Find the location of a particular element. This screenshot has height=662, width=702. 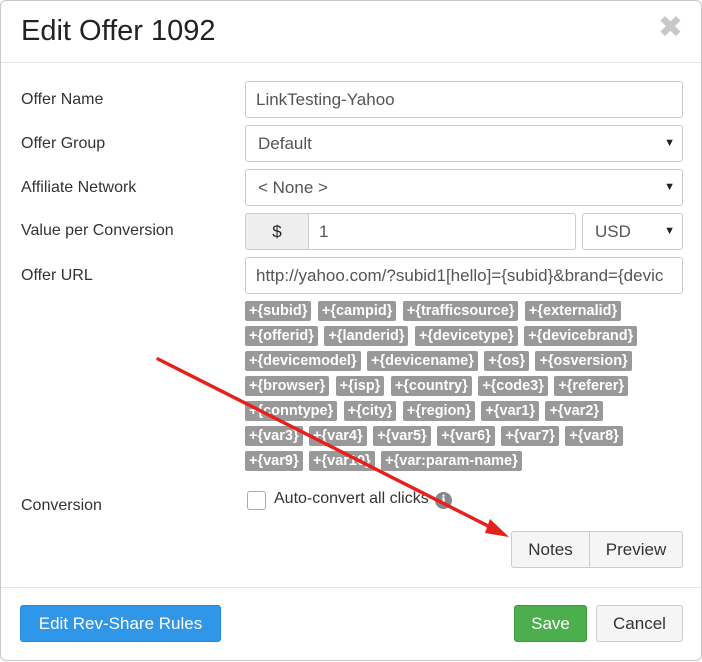

offer-name-label: Offer Name is located at coordinates (62, 99).